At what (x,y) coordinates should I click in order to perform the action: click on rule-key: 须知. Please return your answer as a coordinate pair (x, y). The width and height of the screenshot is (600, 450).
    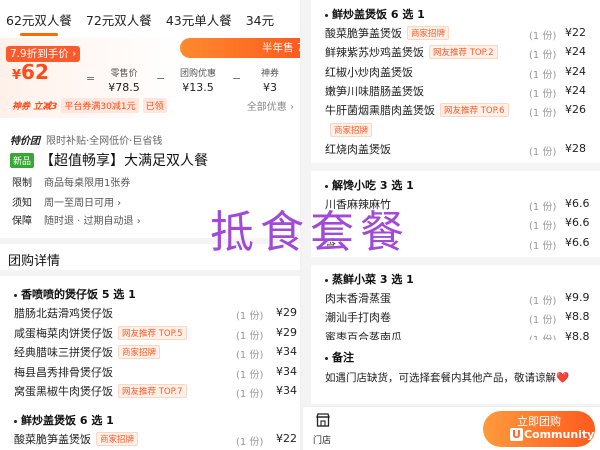
    Looking at the image, I should click on (22, 203).